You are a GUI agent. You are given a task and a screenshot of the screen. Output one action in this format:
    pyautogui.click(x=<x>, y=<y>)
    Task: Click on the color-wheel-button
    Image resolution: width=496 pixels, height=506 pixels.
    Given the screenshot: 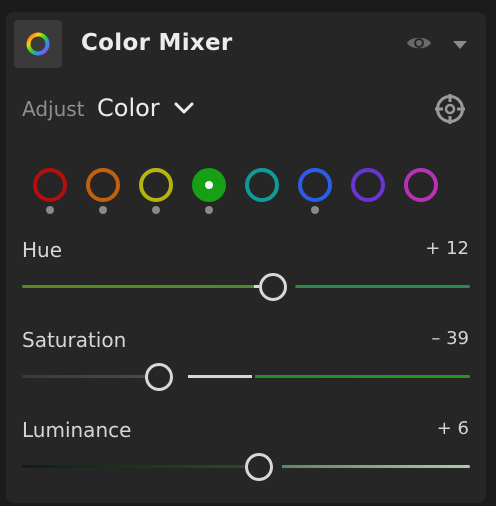 What is the action you would take?
    pyautogui.click(x=38, y=44)
    